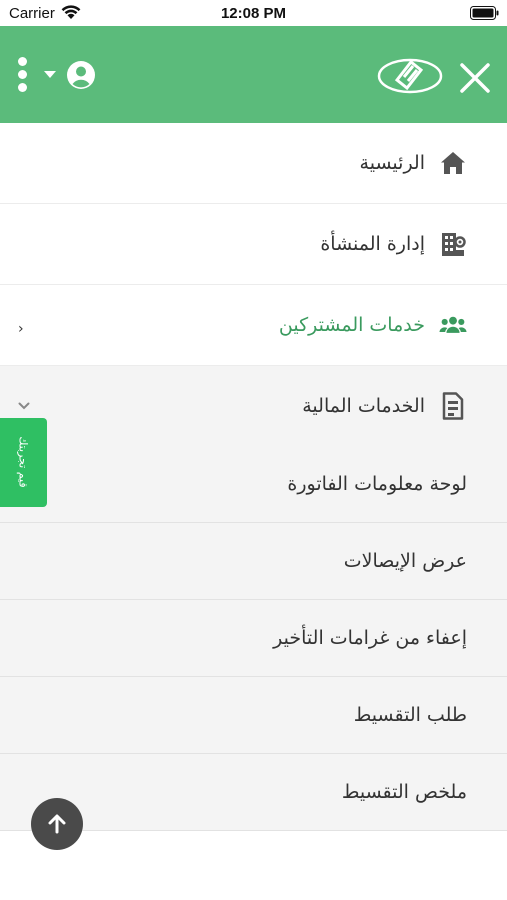 This screenshot has width=507, height=900. Describe the element at coordinates (453, 163) in the screenshot. I see `home-icon` at that location.